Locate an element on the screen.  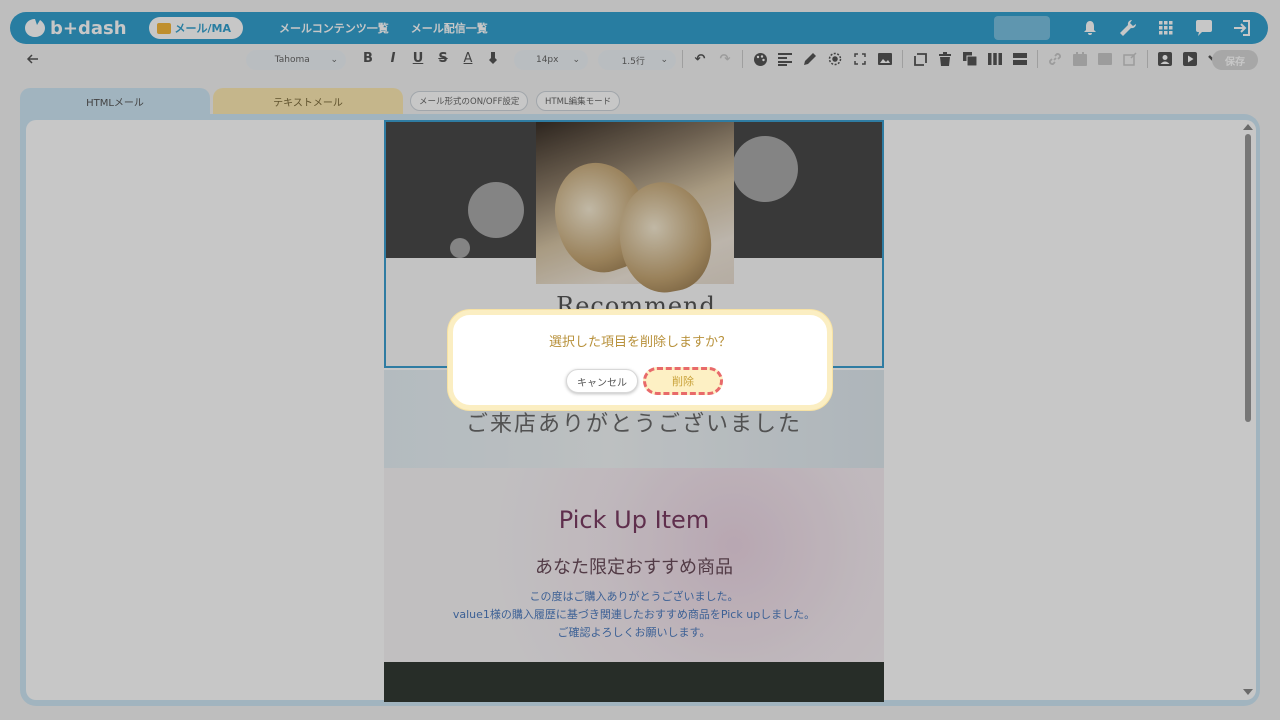
delete-button: 削除 is located at coordinates (683, 381).